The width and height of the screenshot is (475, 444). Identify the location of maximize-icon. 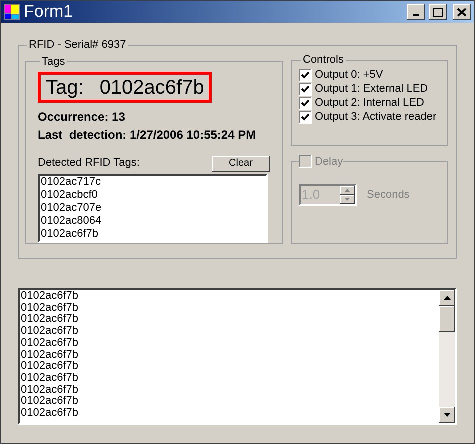
(438, 12).